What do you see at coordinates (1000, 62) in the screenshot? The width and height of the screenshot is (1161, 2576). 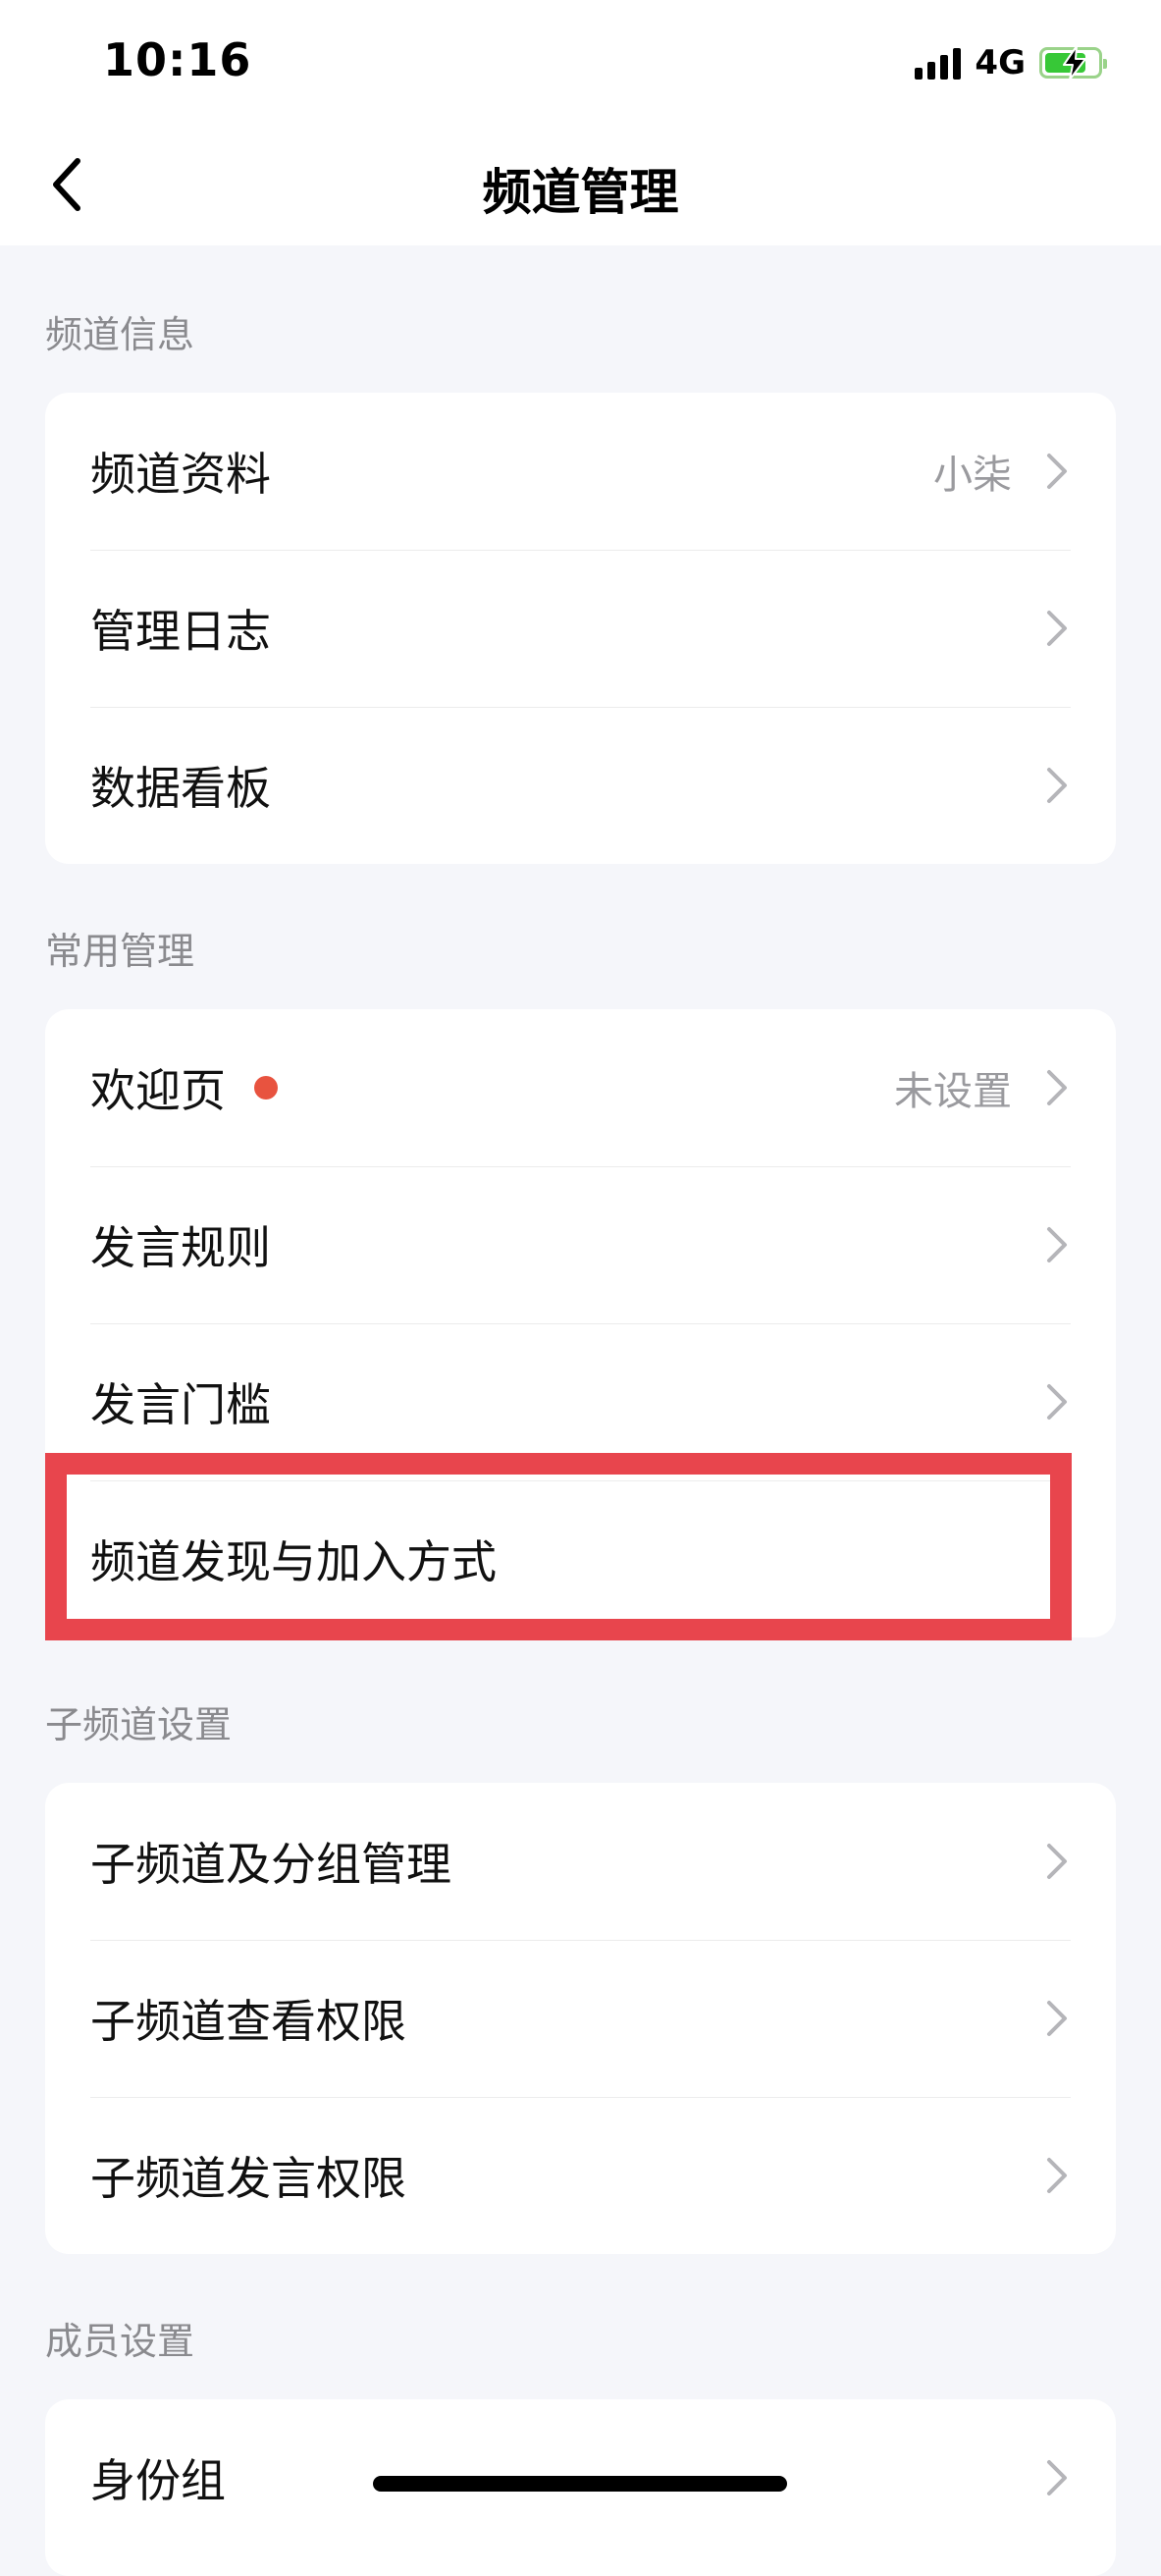 I see `network-type: 4G` at bounding box center [1000, 62].